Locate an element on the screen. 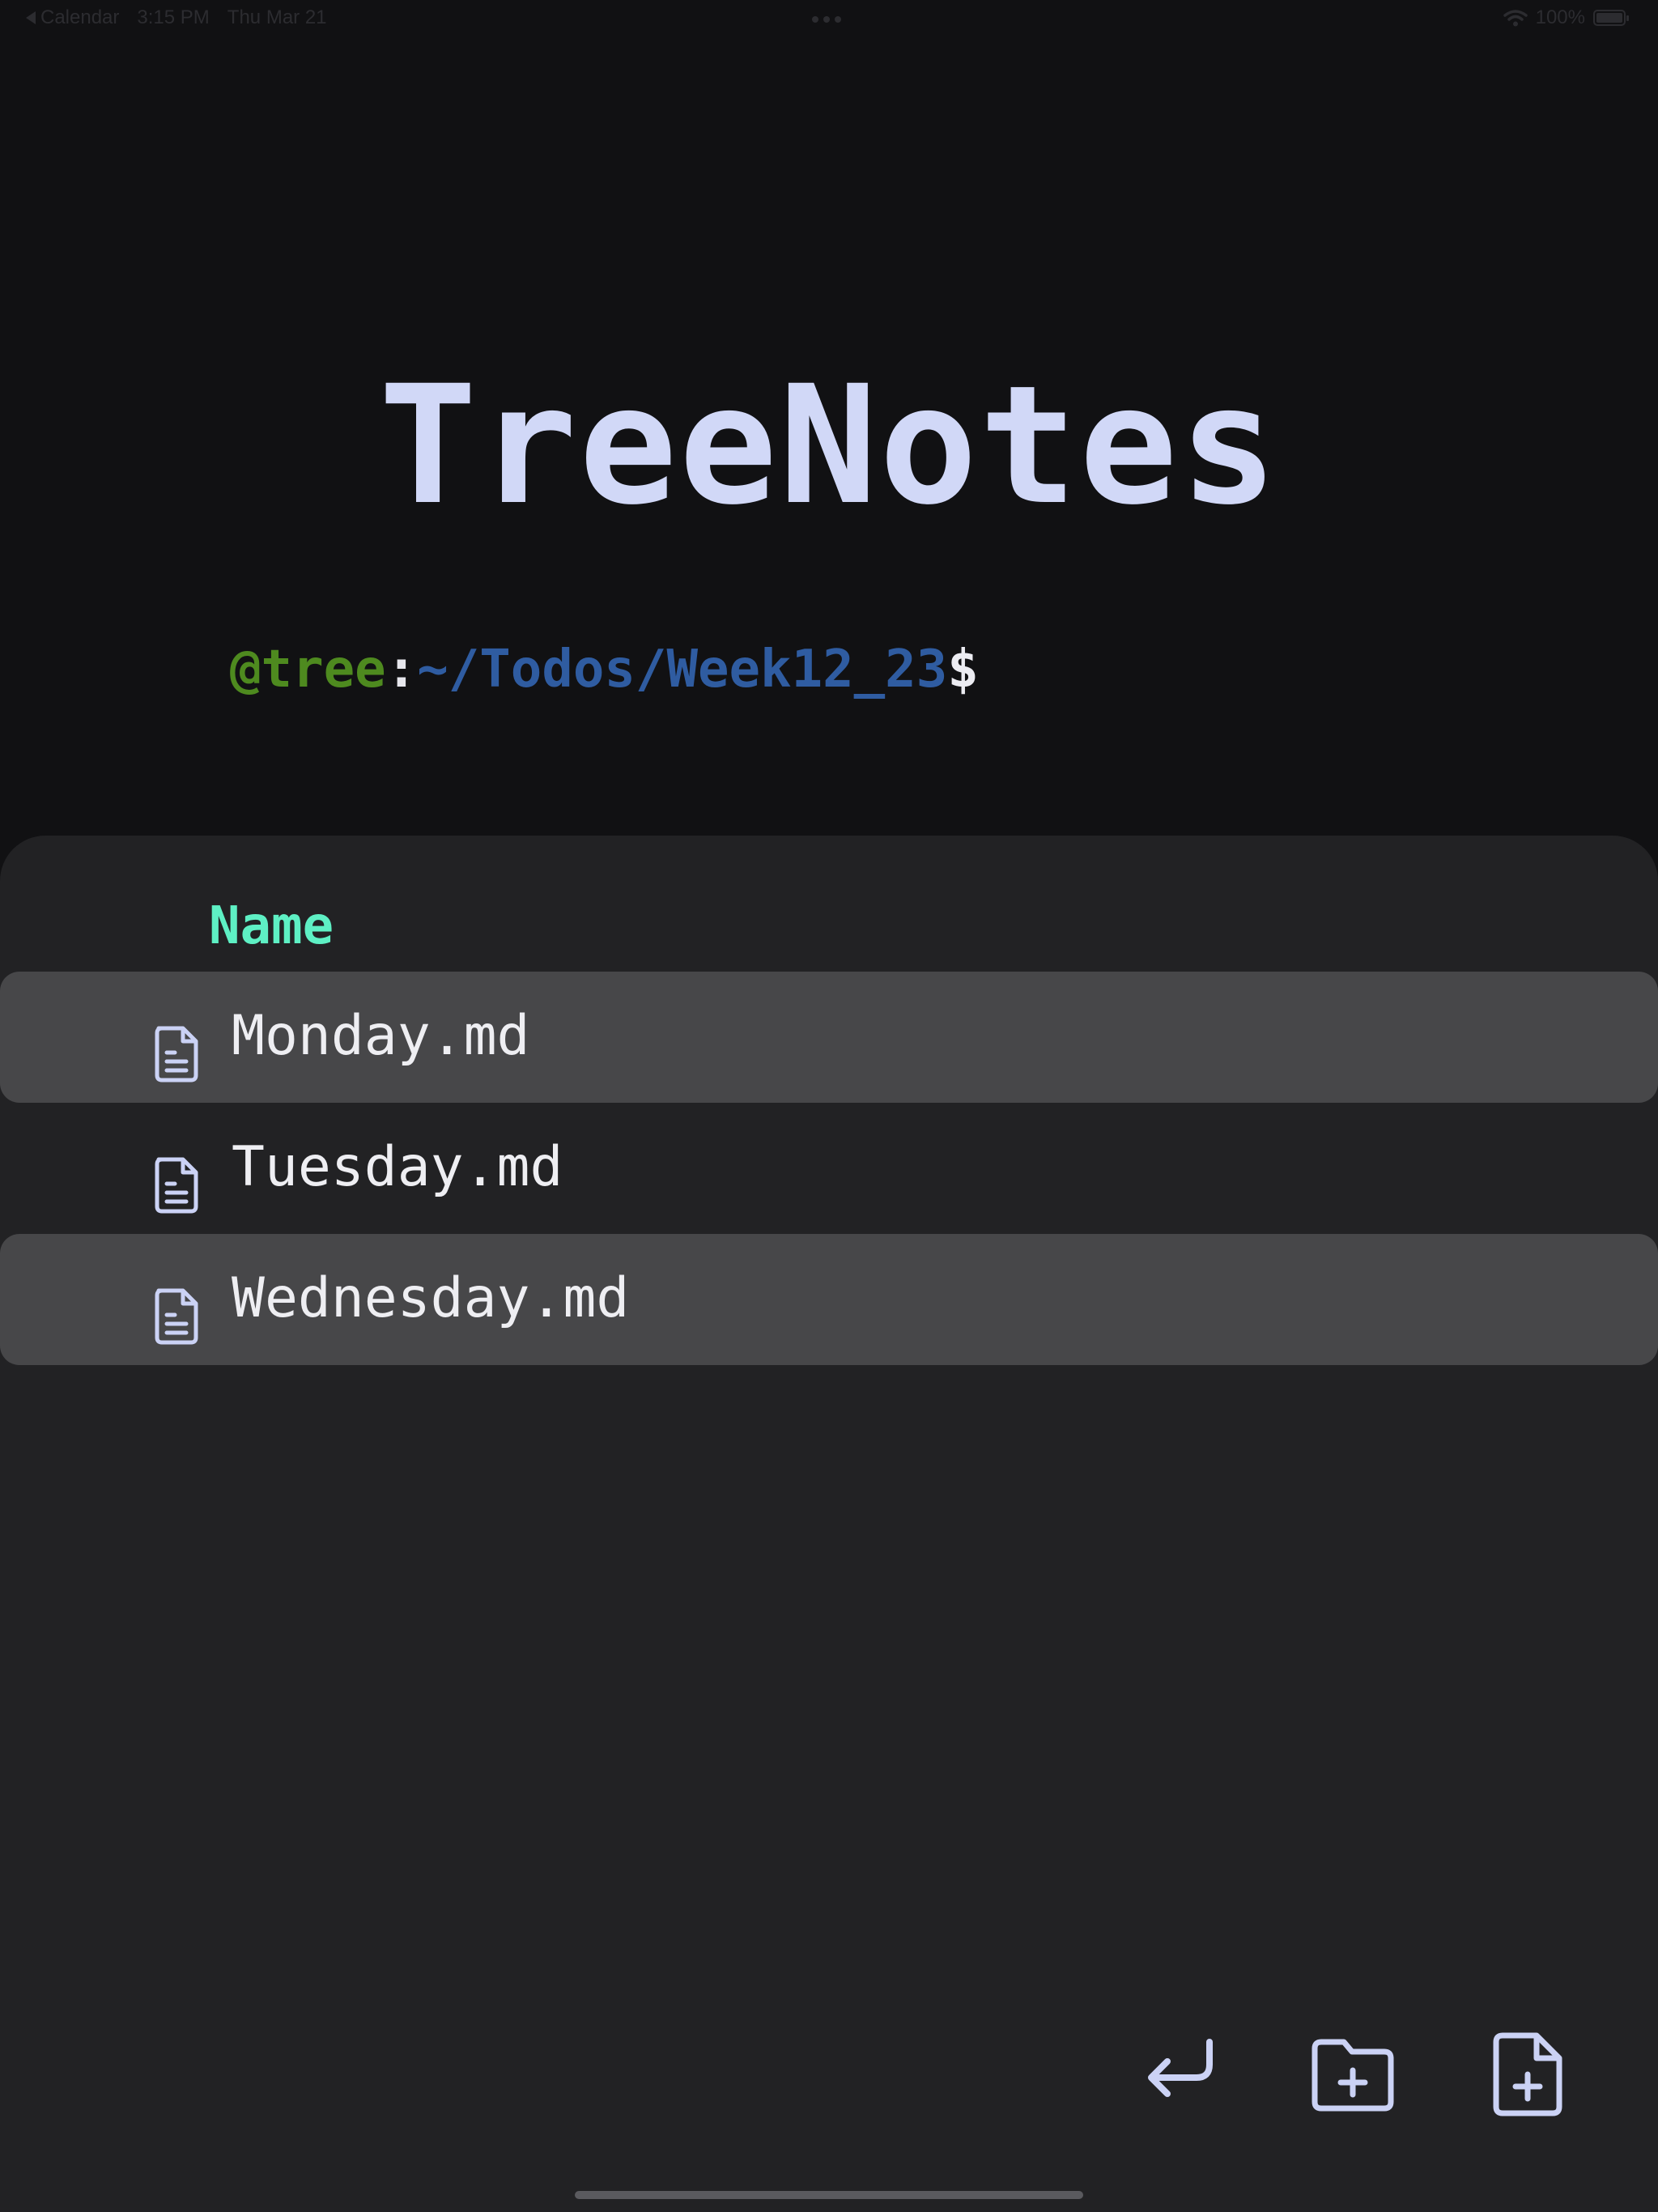  multitasking-menu-icon is located at coordinates (826, 19).